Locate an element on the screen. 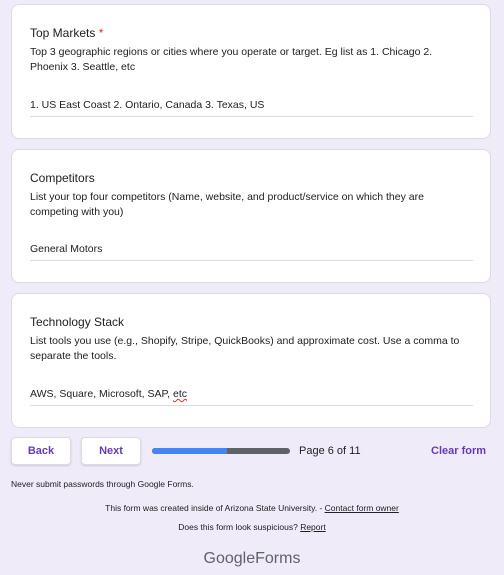 This screenshot has height=575, width=504. page-indicator: Page 6 of 11 is located at coordinates (330, 451).